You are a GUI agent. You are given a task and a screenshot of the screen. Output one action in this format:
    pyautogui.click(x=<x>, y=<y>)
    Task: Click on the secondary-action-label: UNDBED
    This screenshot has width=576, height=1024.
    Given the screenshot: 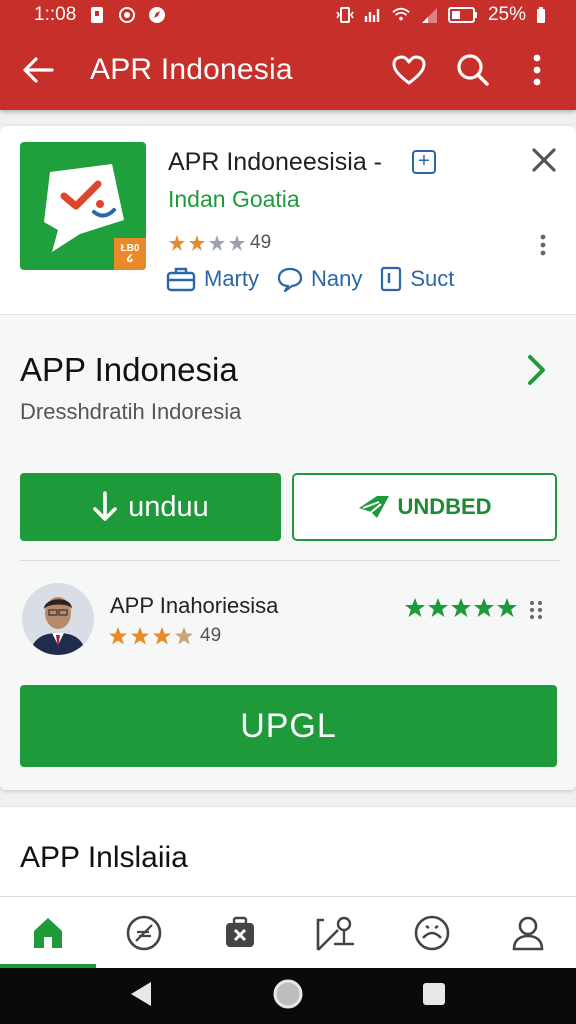 What is the action you would take?
    pyautogui.click(x=444, y=506)
    